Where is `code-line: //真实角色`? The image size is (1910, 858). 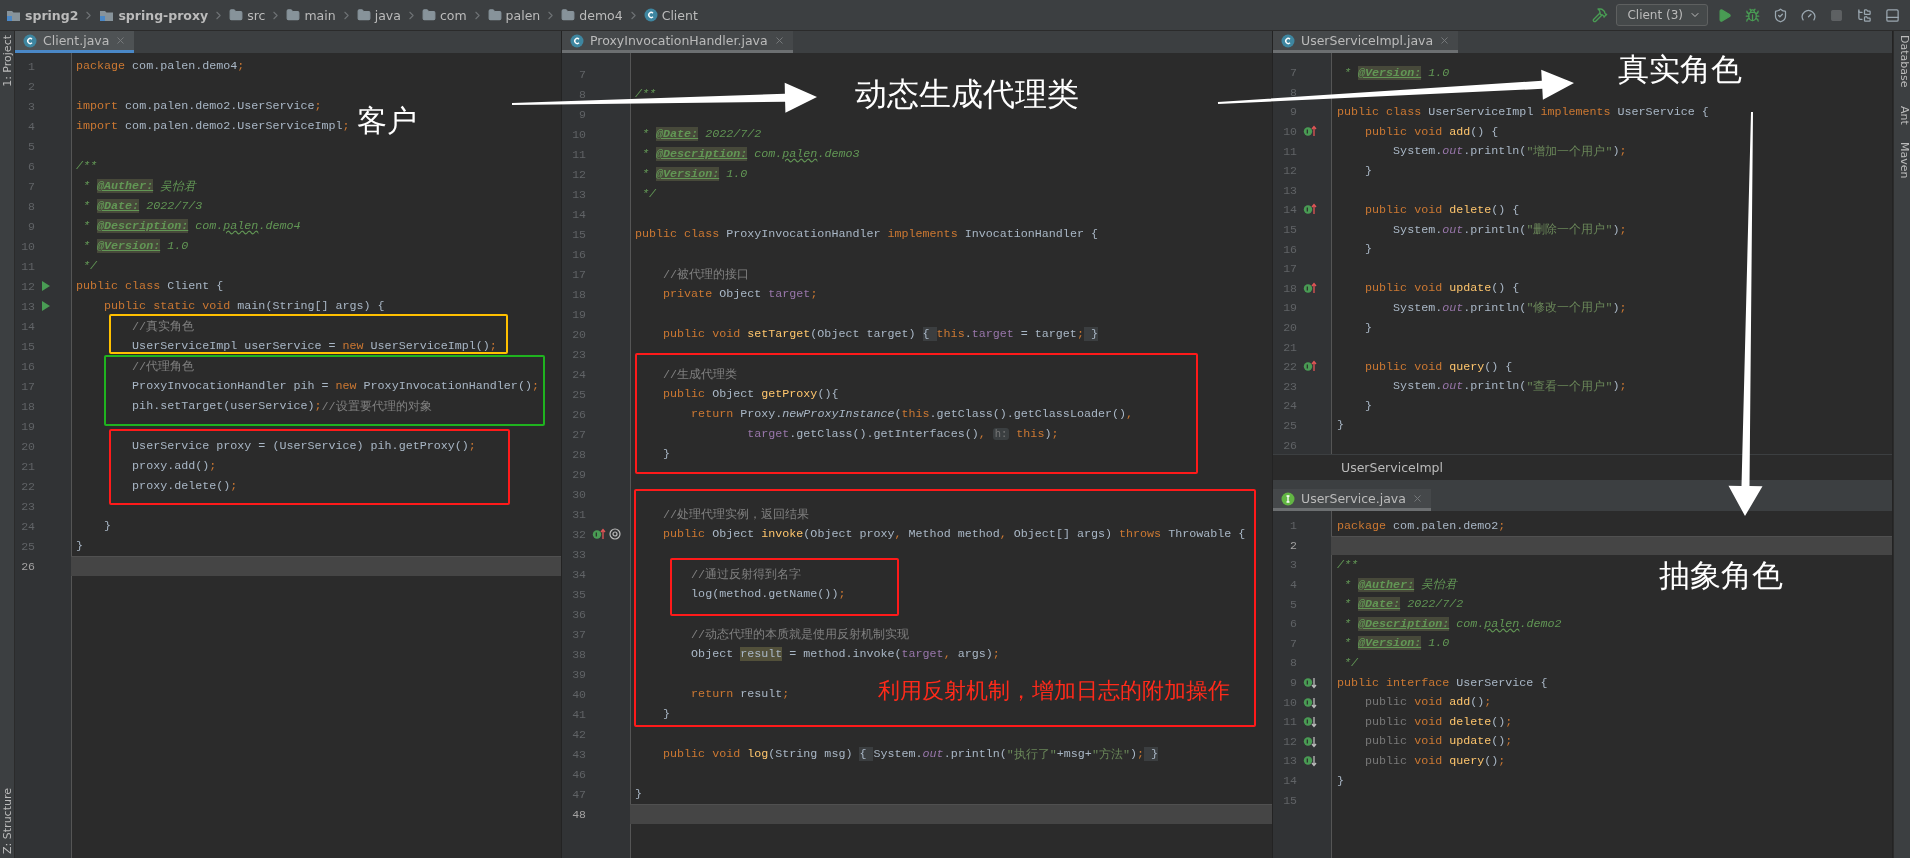
code-line: //真实角色 is located at coordinates (163, 327).